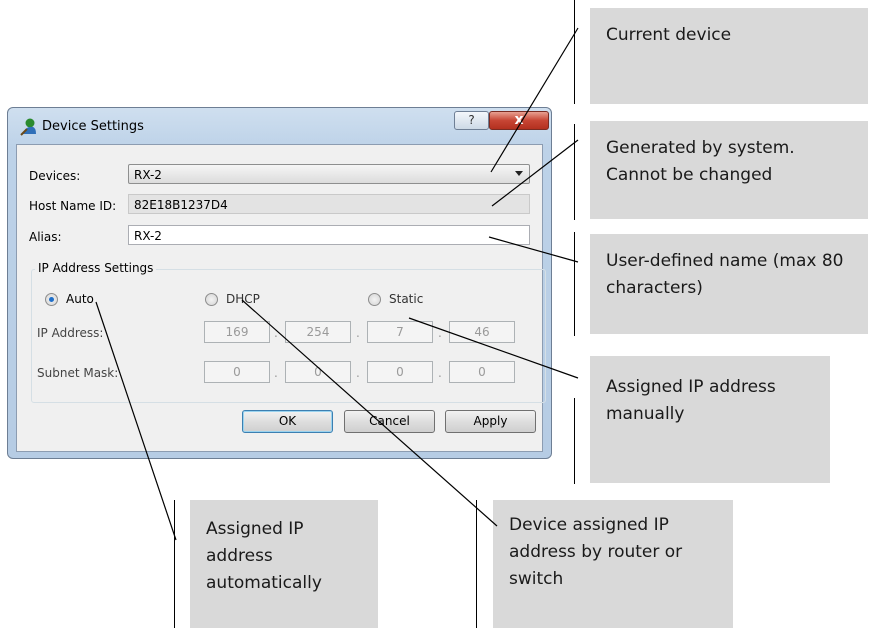  Describe the element at coordinates (55, 176) in the screenshot. I see `devices-label: Devices:` at that location.